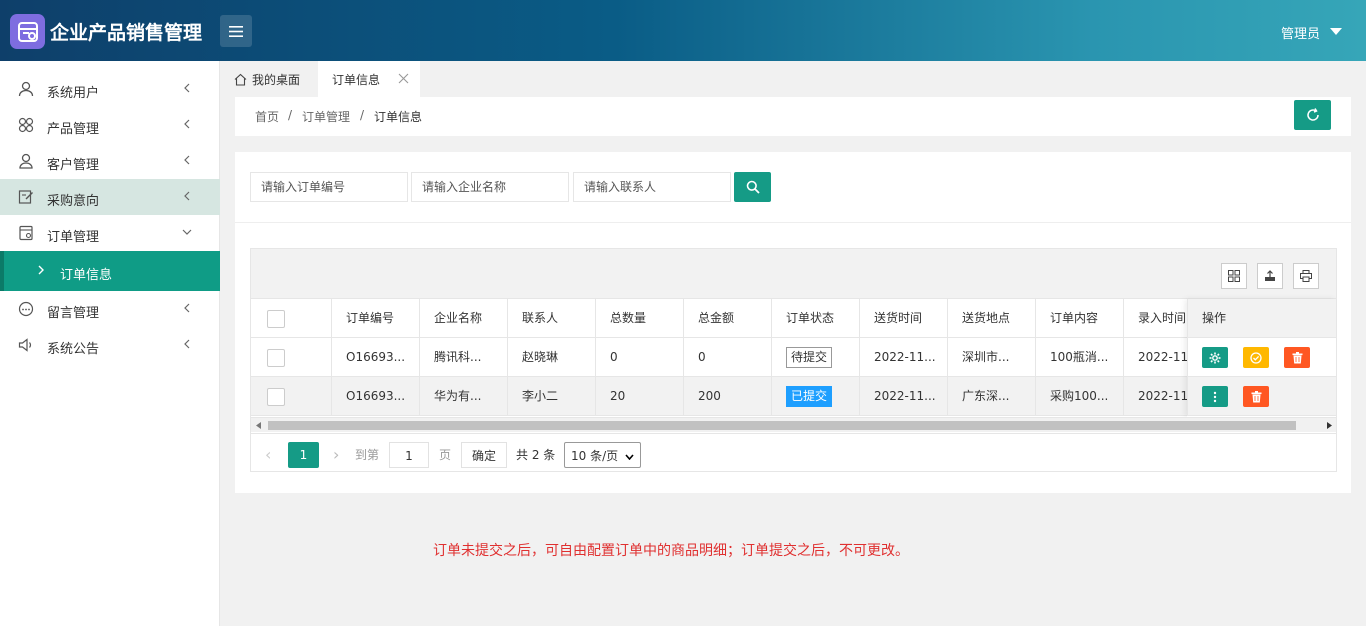 This screenshot has height=626, width=1366. I want to click on print-button, so click(1306, 276).